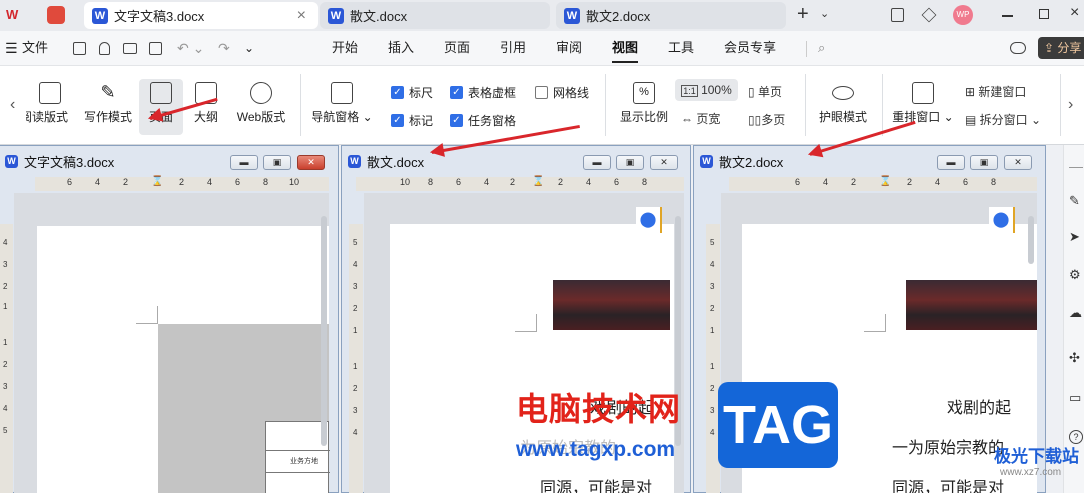 The height and width of the screenshot is (493, 1084). What do you see at coordinates (435, 15) in the screenshot?
I see `tab-document-2: W 散文.docx` at bounding box center [435, 15].